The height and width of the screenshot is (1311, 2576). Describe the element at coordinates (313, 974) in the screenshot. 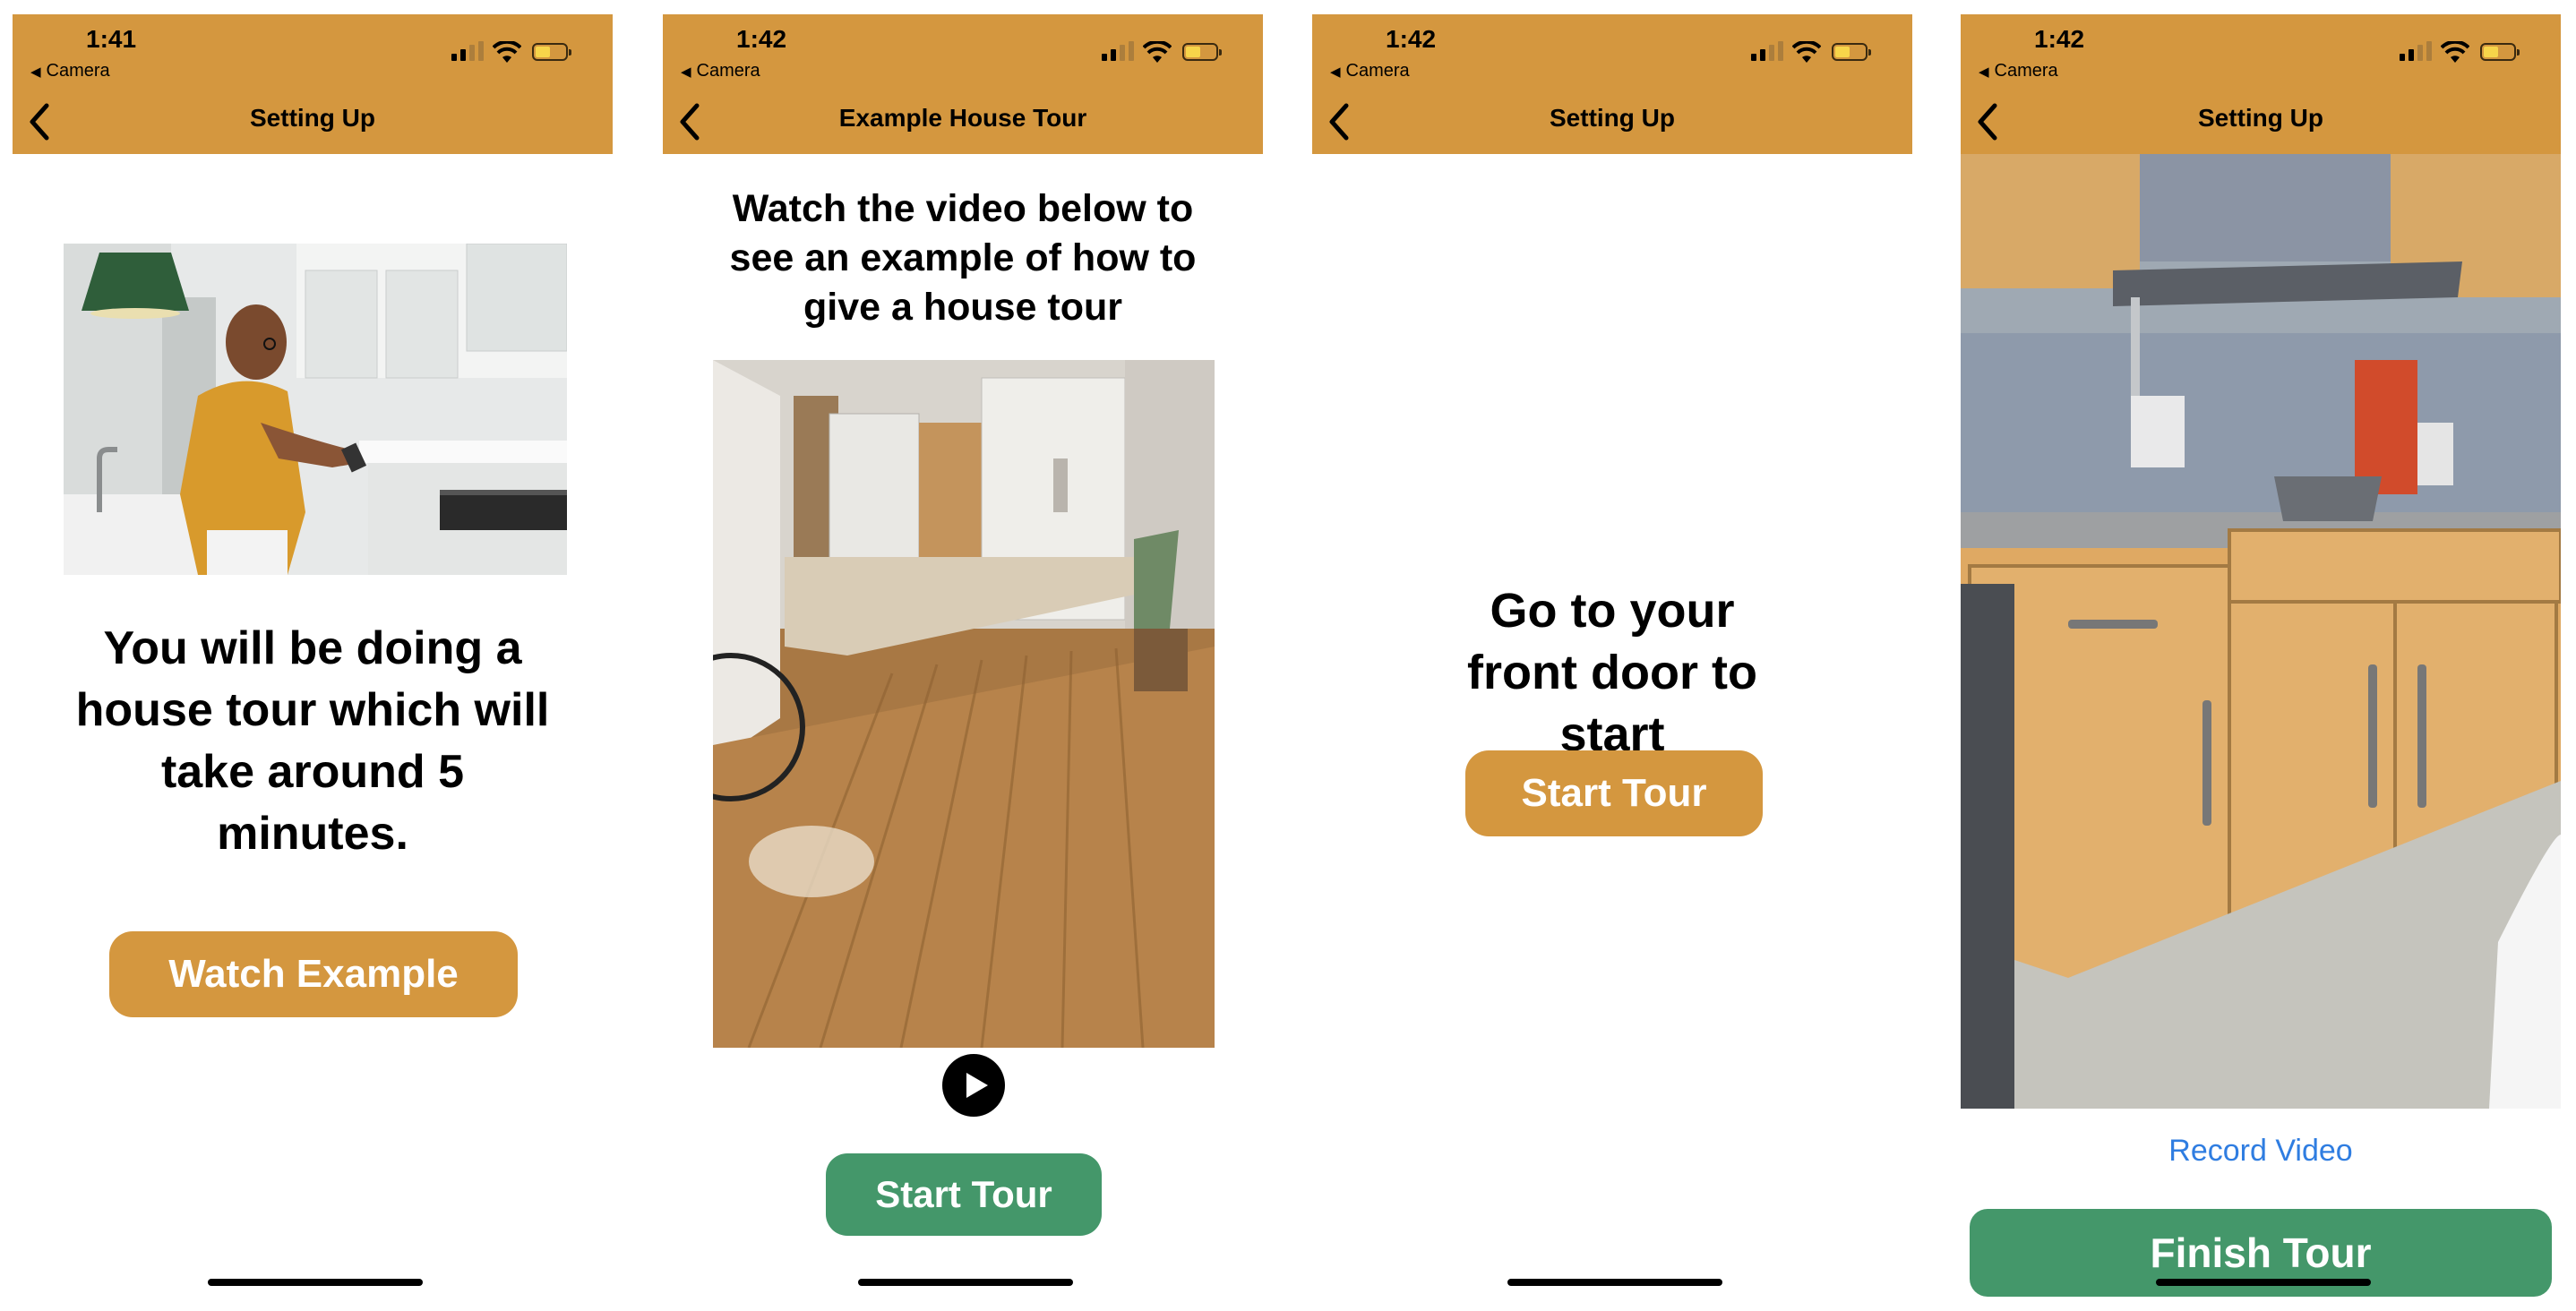

I see `watch-example-button: Watch Example` at that location.